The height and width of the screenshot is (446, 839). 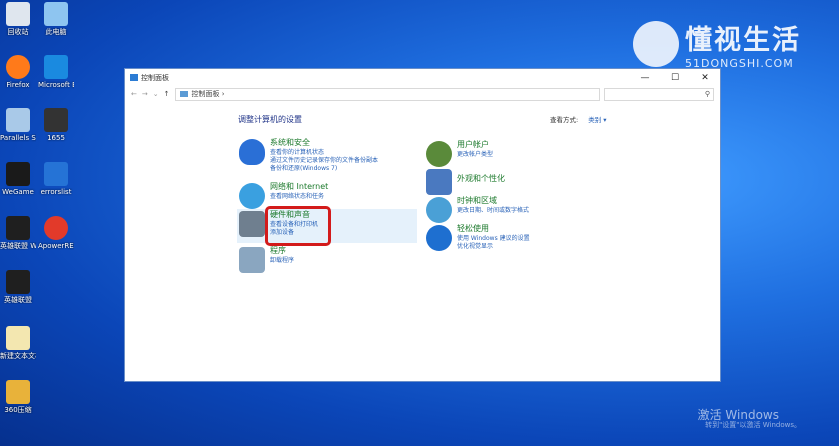 I want to click on category-clock-region: 时钟和区域 更改日期、时间或数字格式, so click(x=477, y=210).